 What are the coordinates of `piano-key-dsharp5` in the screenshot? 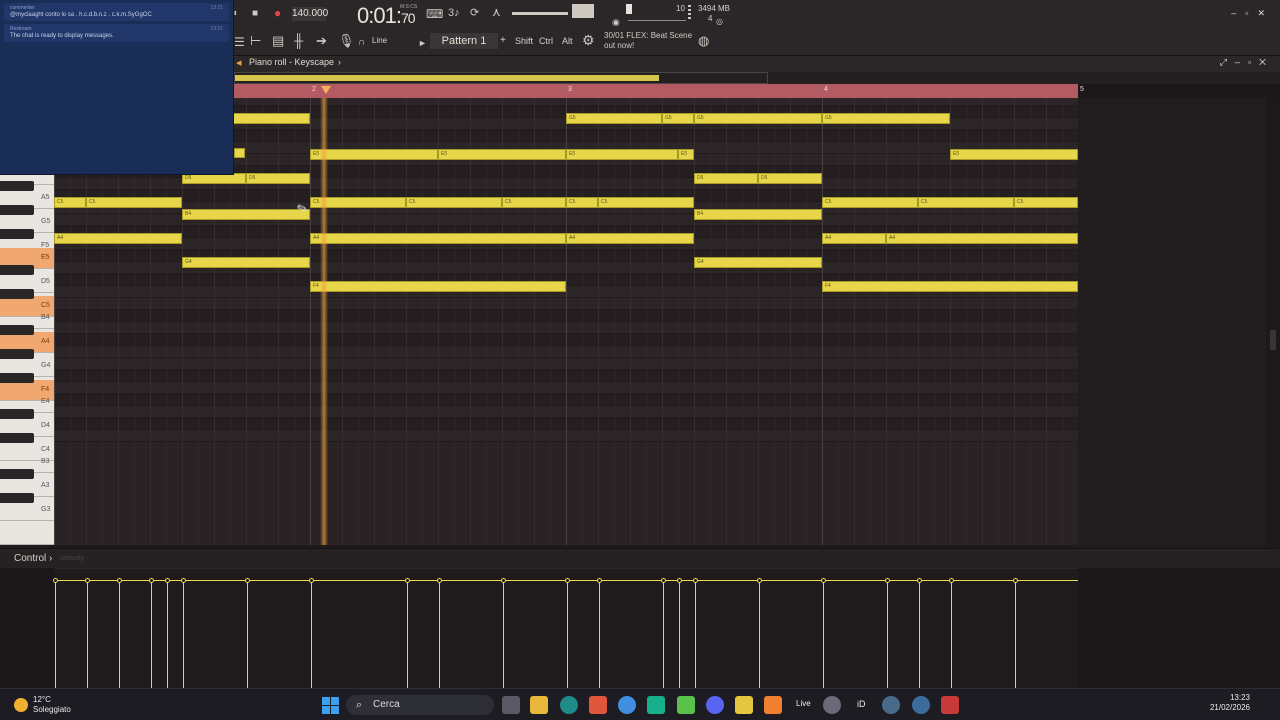 It's located at (17, 270).